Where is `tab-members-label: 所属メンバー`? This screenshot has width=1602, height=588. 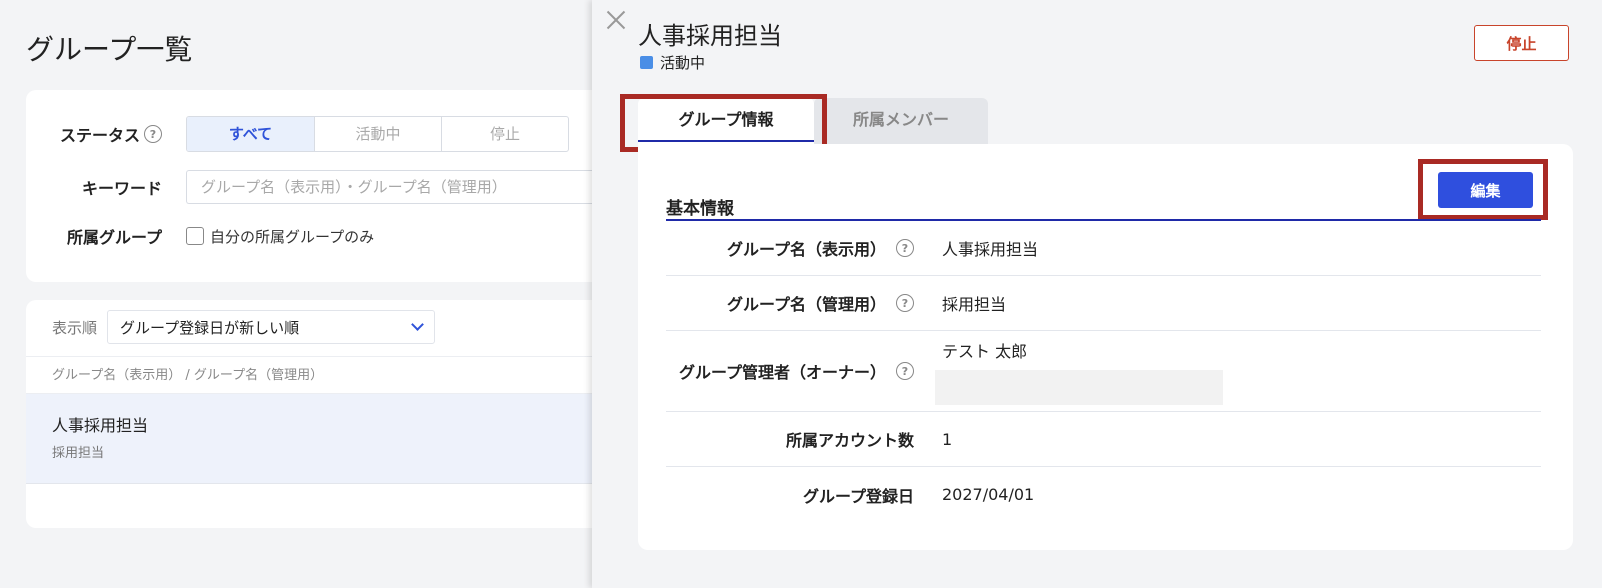 tab-members-label: 所属メンバー is located at coordinates (900, 119).